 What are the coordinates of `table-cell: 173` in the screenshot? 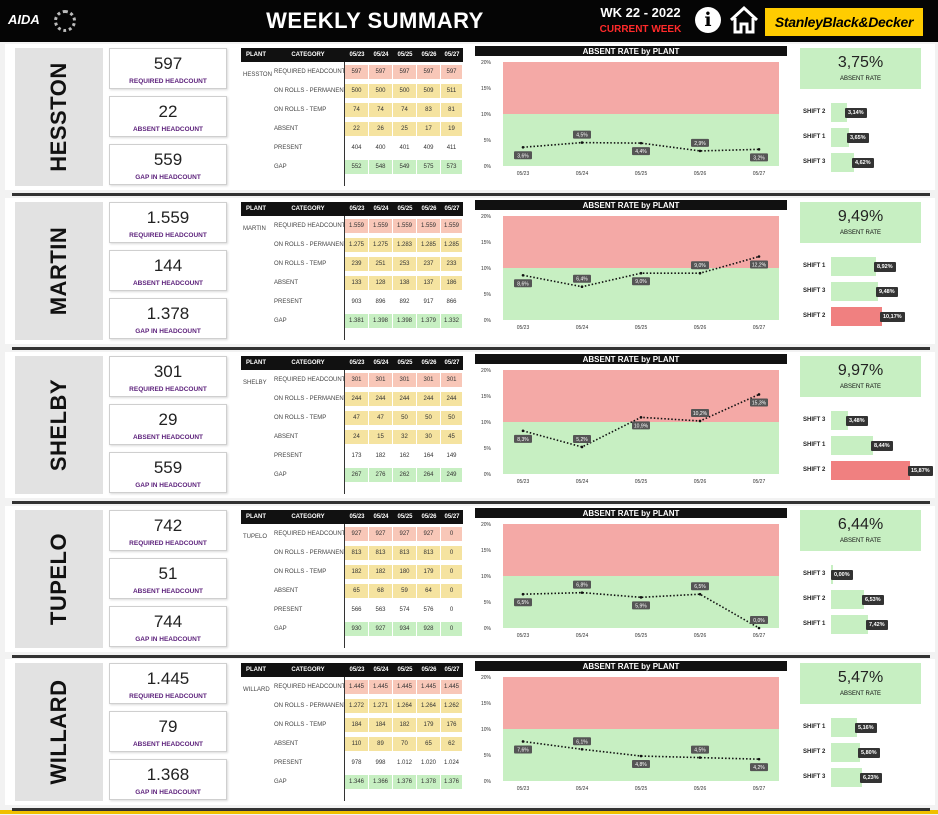 It's located at (356, 456).